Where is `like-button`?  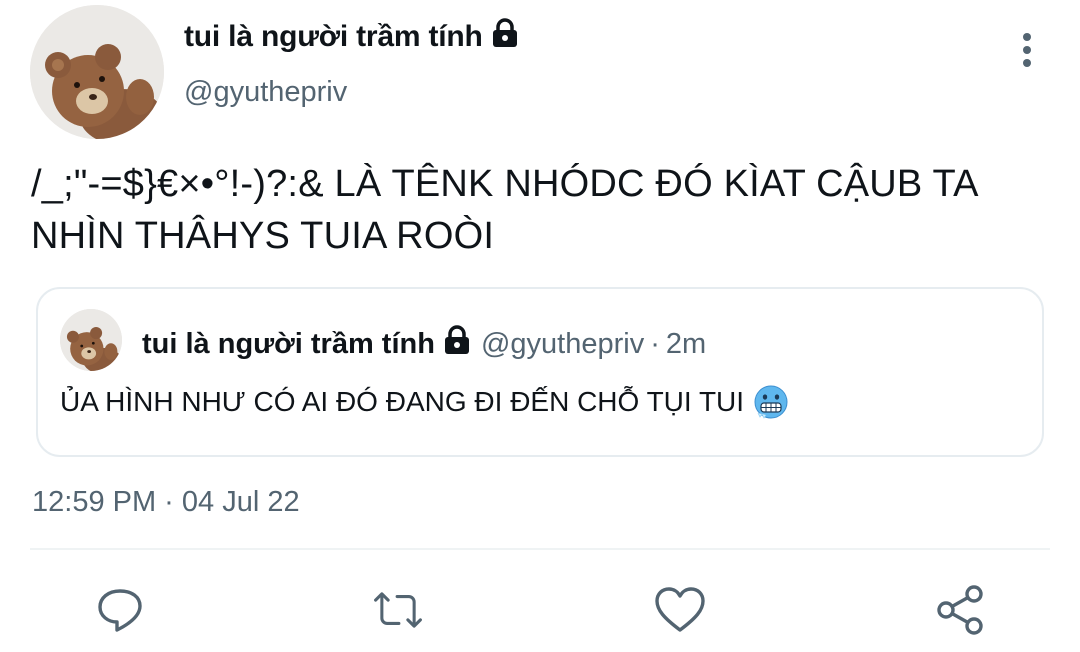 like-button is located at coordinates (680, 610).